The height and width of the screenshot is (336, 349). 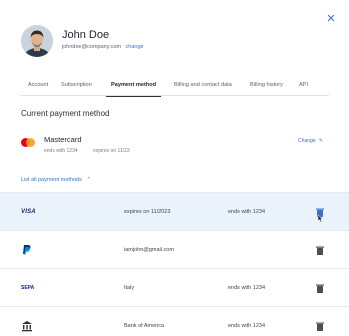 I want to click on avatar-photo, so click(x=37, y=41).